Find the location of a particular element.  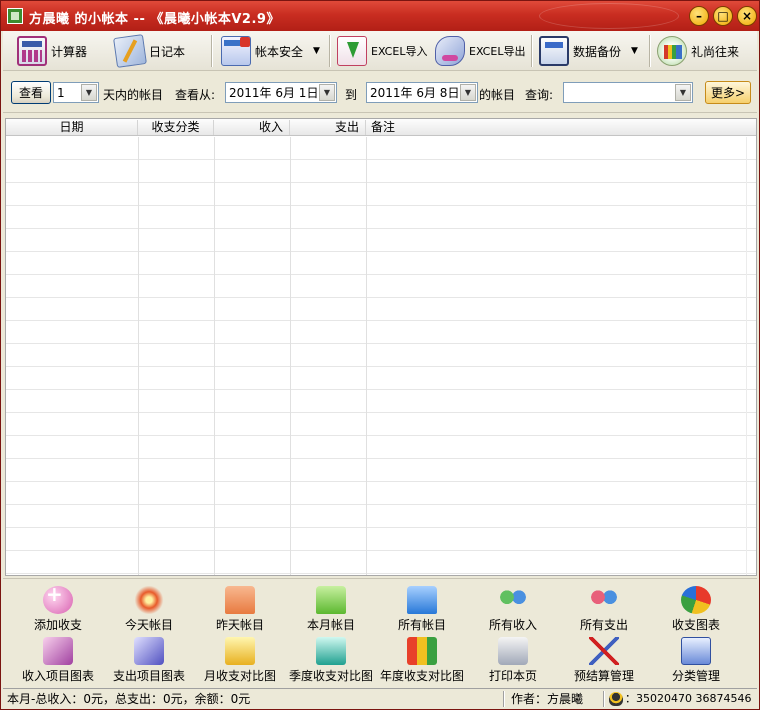

add-entry-label: 添加收支 is located at coordinates (57, 625).